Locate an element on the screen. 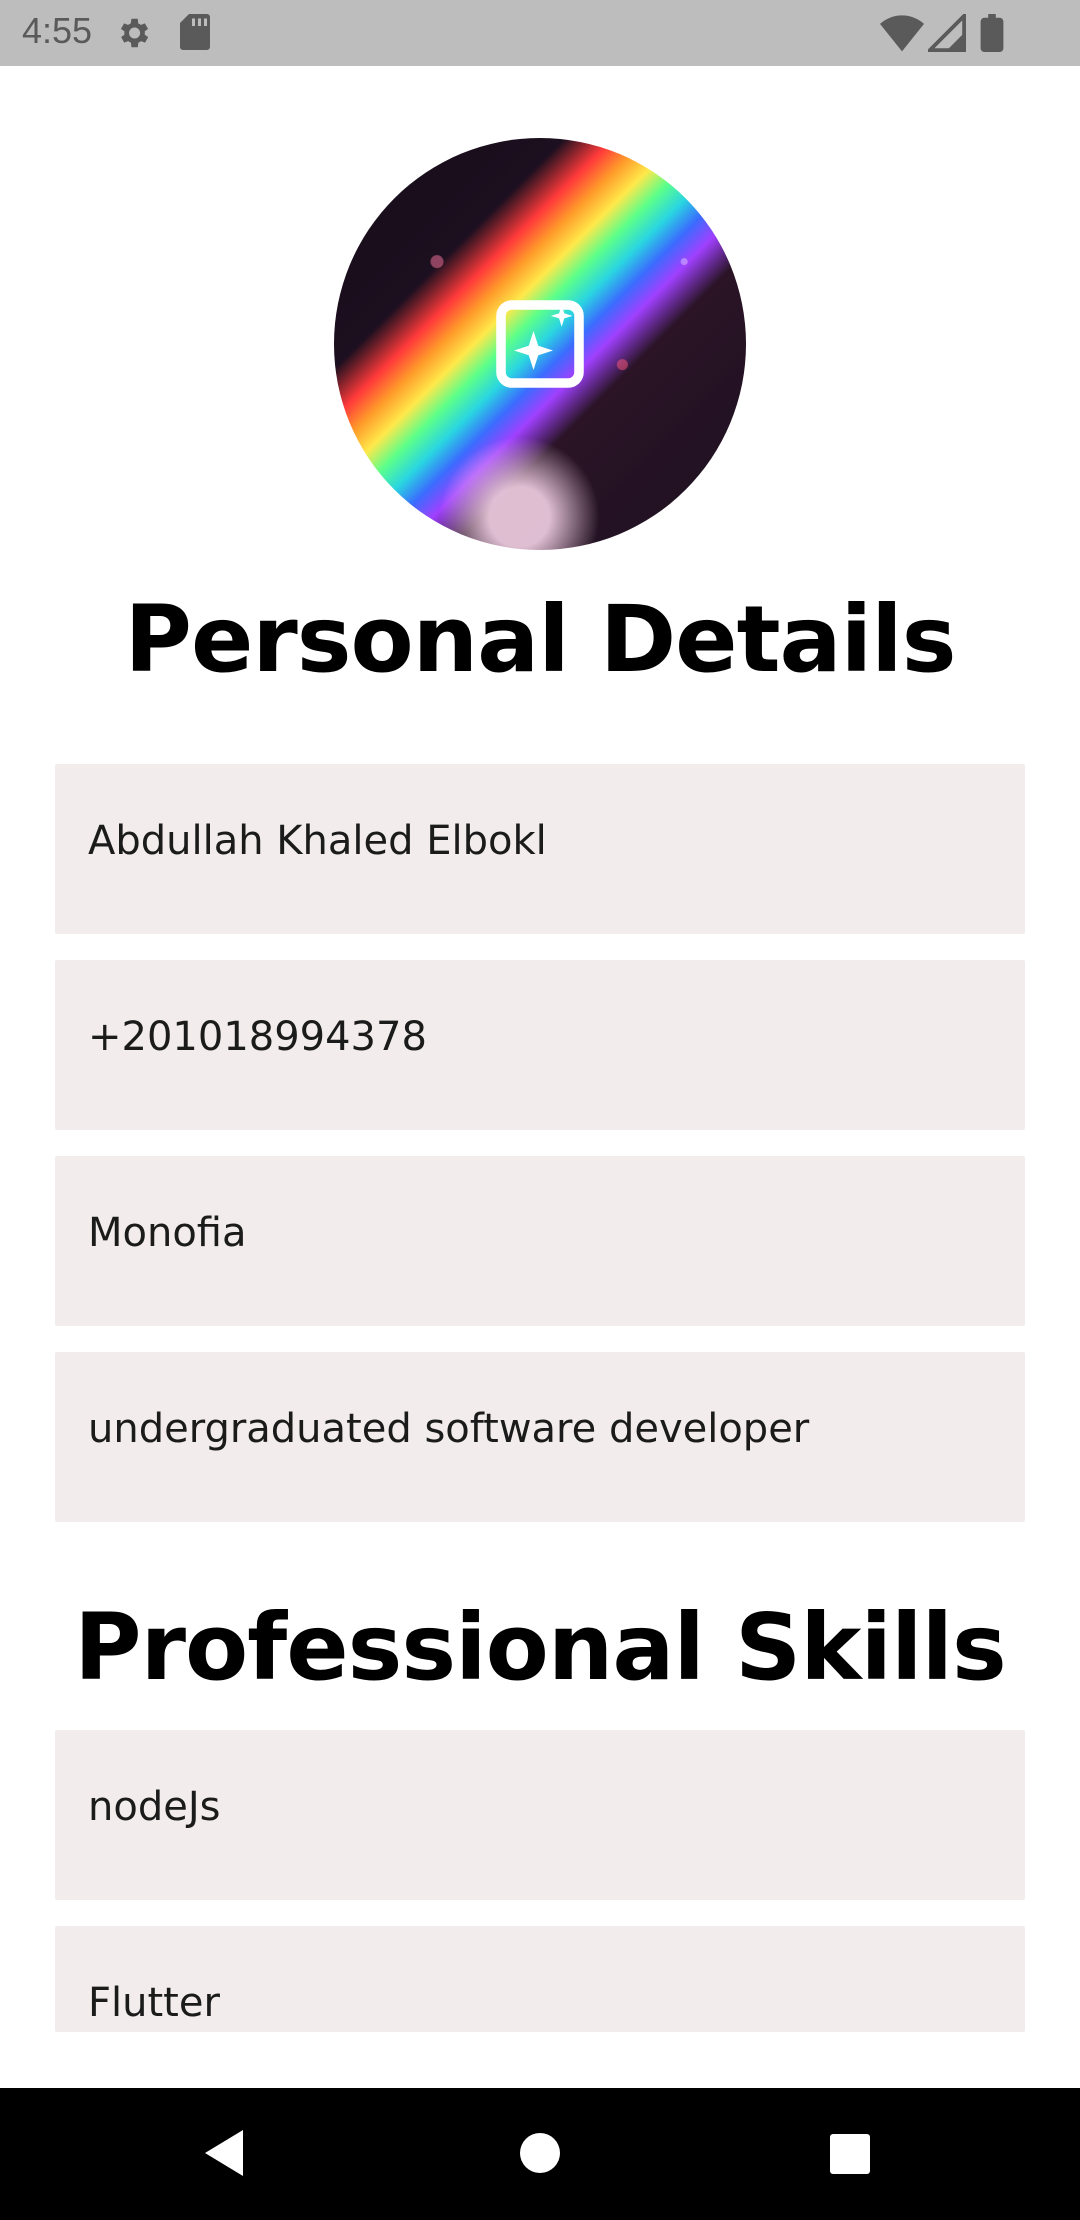 The width and height of the screenshot is (1080, 2220). navigation-bar is located at coordinates (540, 2154).